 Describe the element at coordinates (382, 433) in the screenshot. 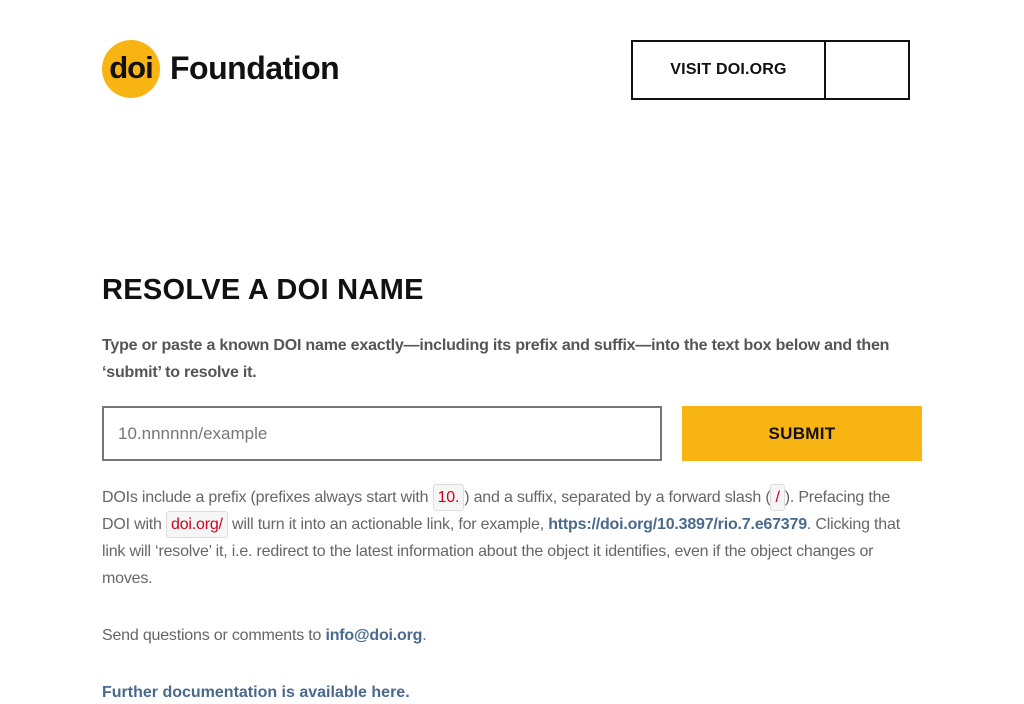

I see `doi-input` at that location.